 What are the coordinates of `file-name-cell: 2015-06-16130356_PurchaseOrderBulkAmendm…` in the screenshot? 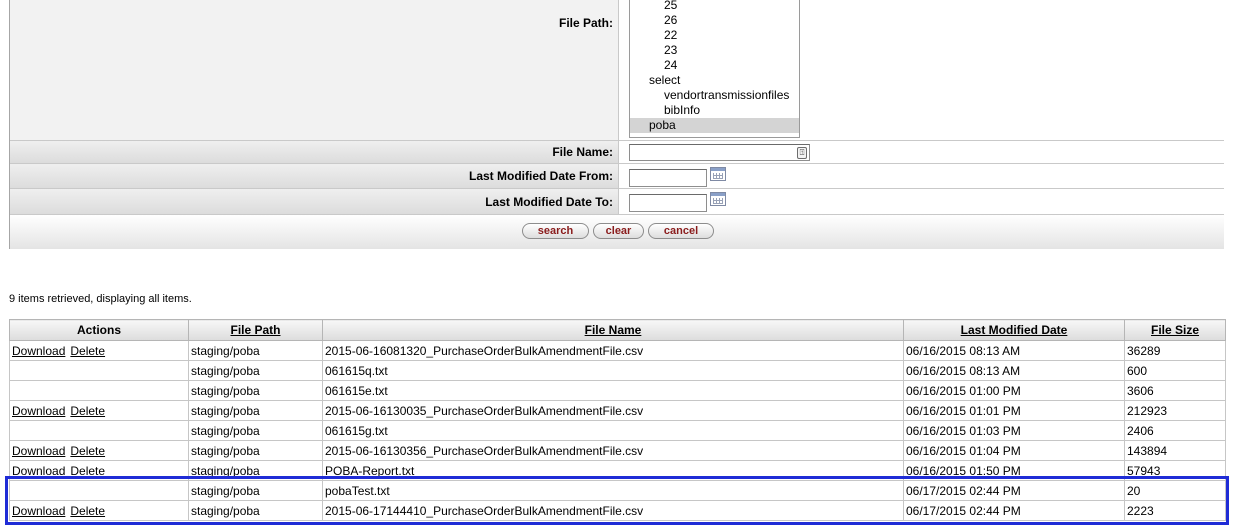 It's located at (613, 450).